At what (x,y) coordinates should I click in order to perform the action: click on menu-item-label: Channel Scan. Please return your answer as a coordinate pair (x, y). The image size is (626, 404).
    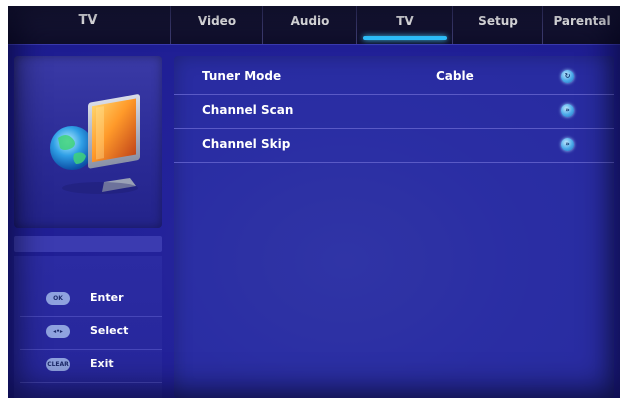
    Looking at the image, I should click on (248, 110).